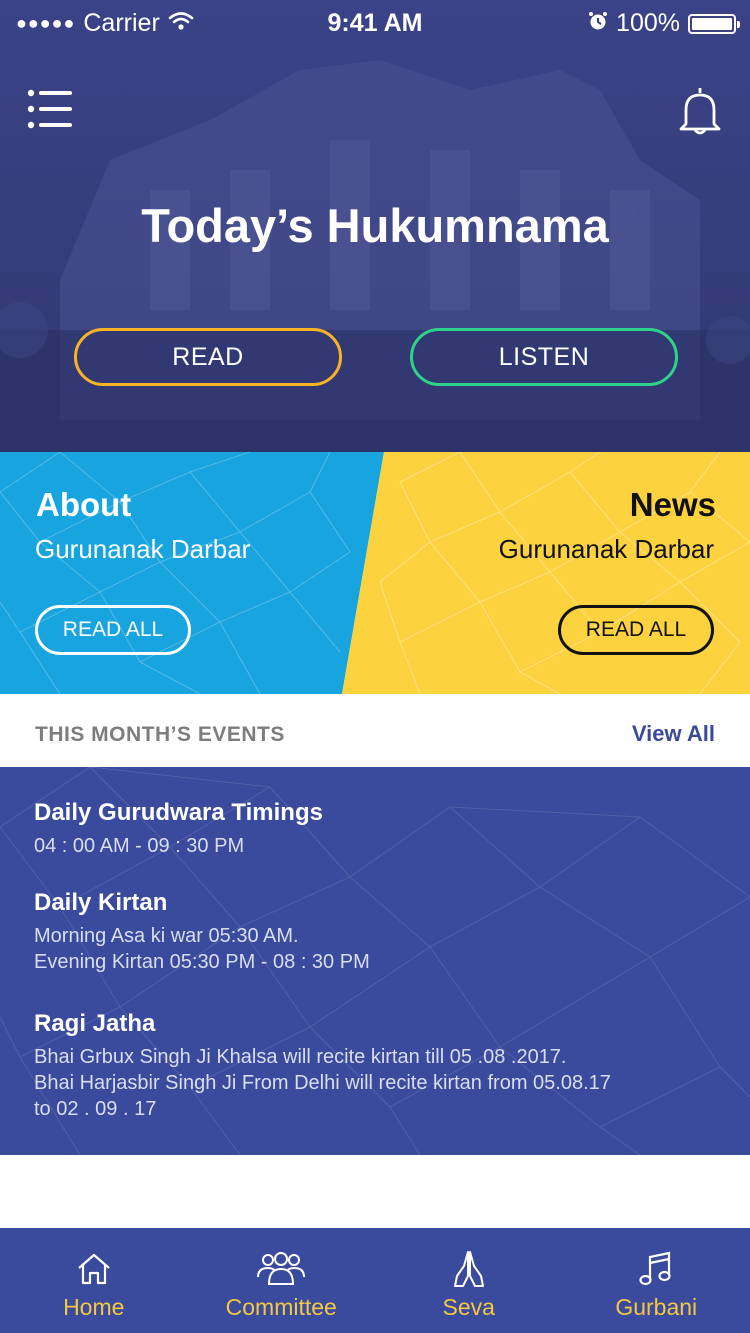  Describe the element at coordinates (598, 23) in the screenshot. I see `alarm-icon` at that location.